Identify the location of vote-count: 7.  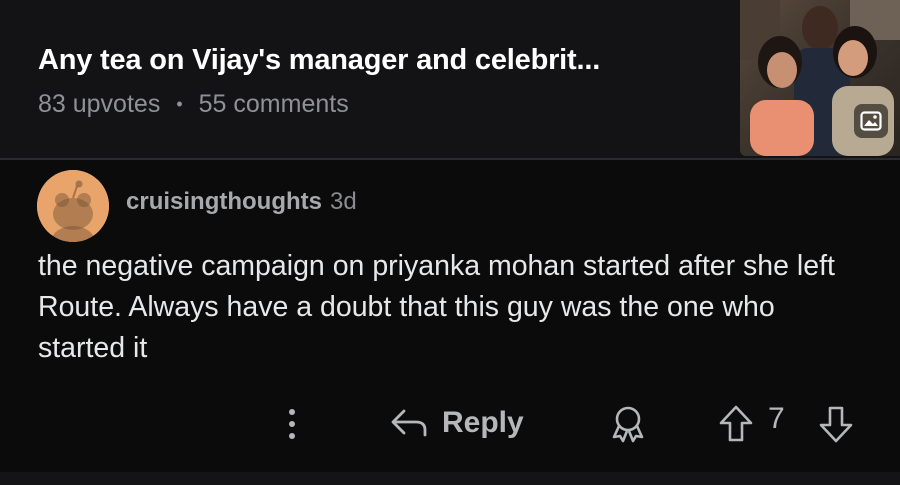
(776, 418).